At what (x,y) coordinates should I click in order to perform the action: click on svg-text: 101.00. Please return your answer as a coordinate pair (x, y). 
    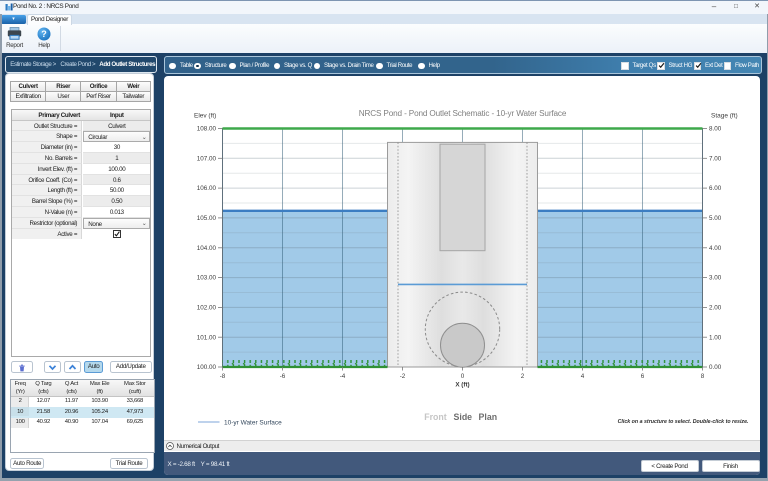
    Looking at the image, I should click on (206, 337).